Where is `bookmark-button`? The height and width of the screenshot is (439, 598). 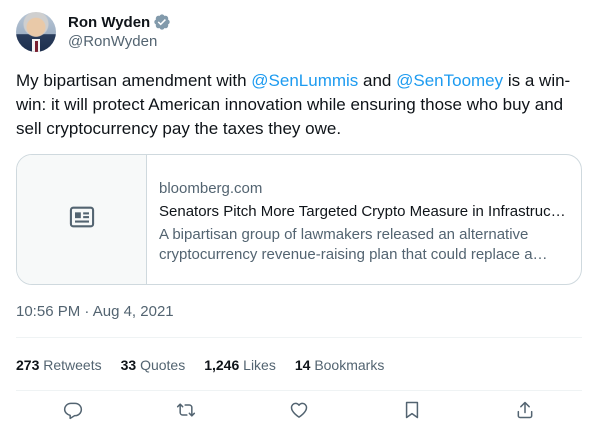
bookmark-button is located at coordinates (412, 412).